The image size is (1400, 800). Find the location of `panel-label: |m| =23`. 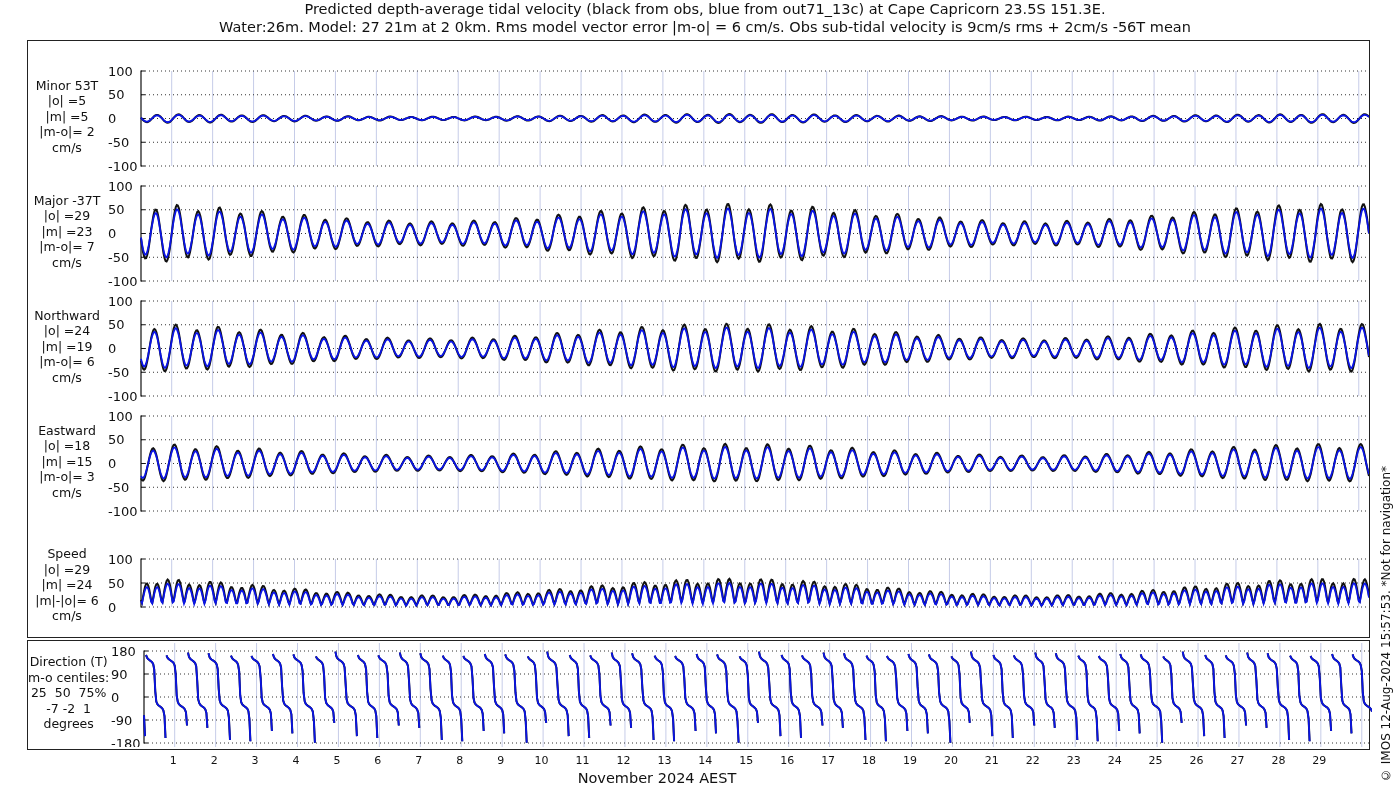

panel-label: |m| =23 is located at coordinates (67, 231).